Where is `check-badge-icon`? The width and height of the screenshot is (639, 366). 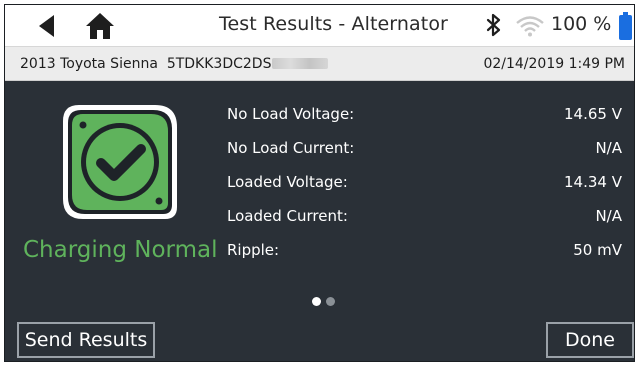 check-badge-icon is located at coordinates (120, 162).